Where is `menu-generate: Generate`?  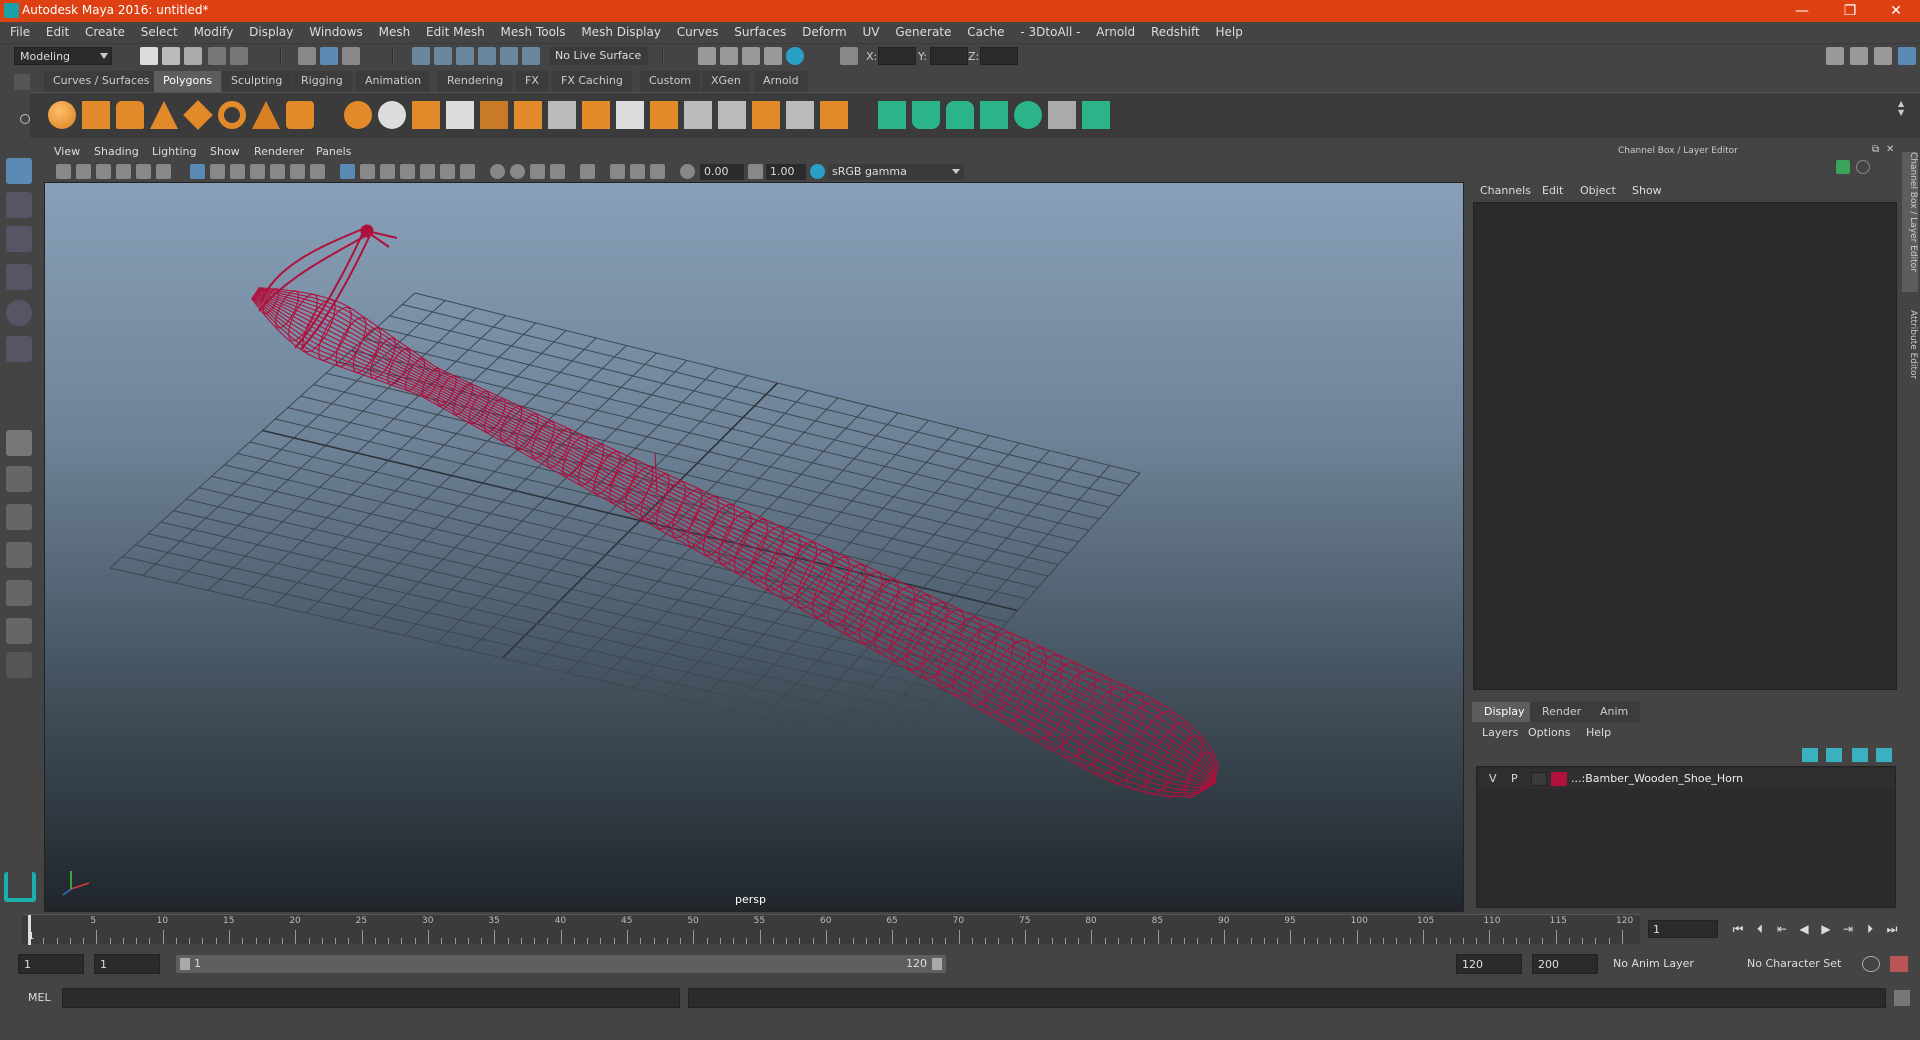
menu-generate: Generate is located at coordinates (923, 30).